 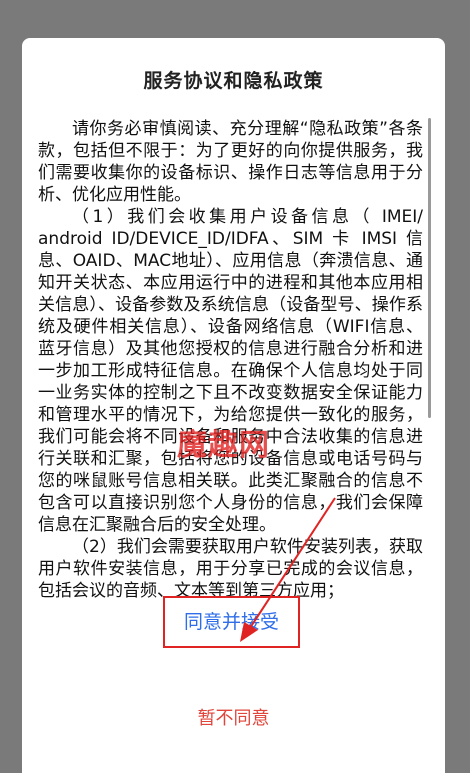 I want to click on dialog-title: 服务协议和隐私政策, so click(x=233, y=81).